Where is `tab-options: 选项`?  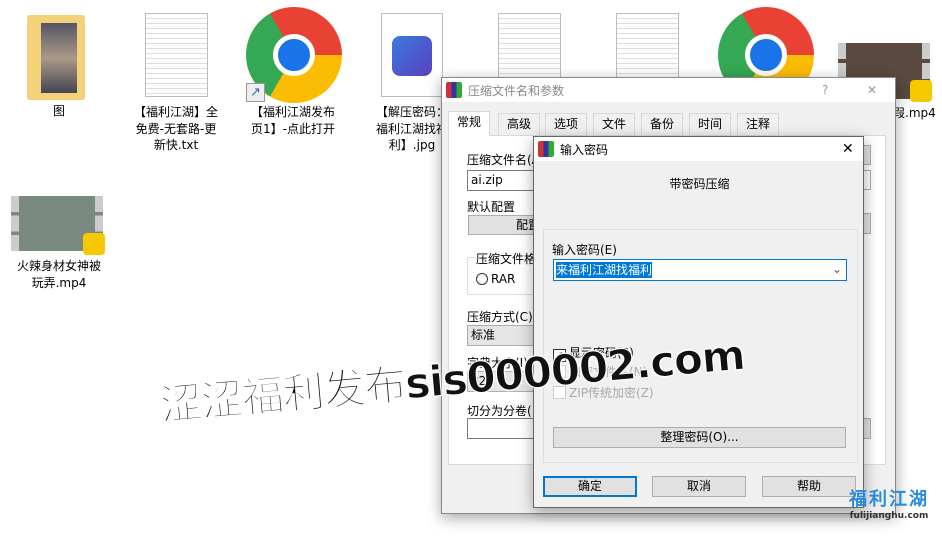 tab-options: 选项 is located at coordinates (566, 124).